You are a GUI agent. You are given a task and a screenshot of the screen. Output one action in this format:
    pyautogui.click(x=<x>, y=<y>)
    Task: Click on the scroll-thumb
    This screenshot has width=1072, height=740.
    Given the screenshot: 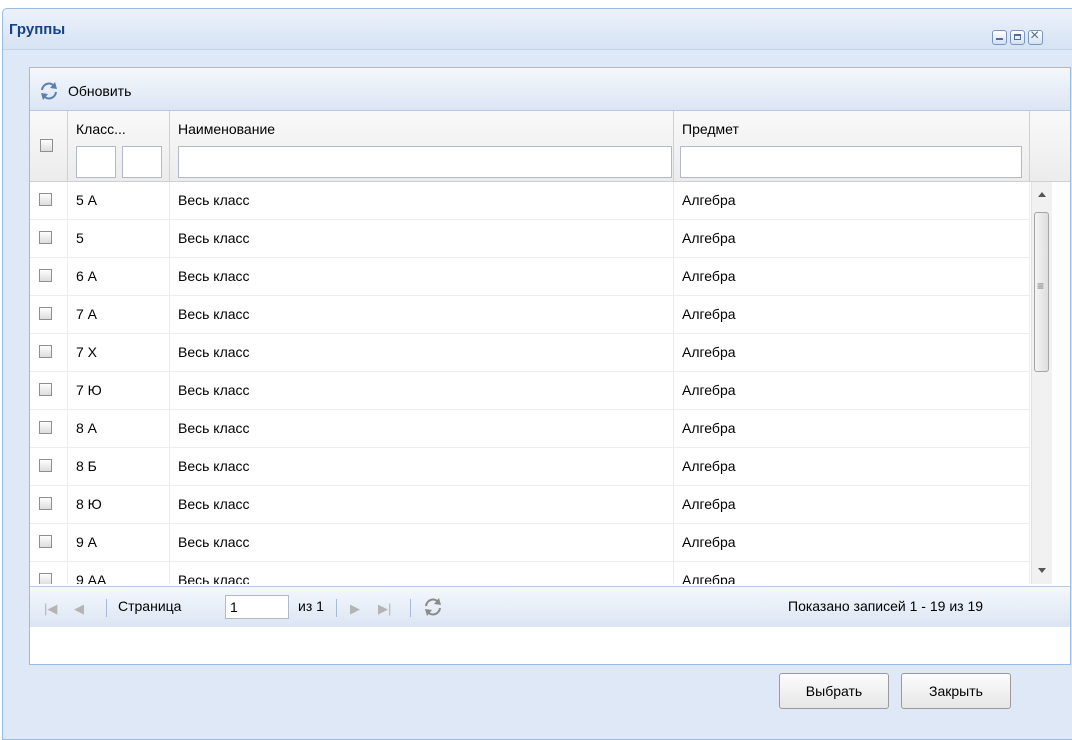 What is the action you would take?
    pyautogui.click(x=1041, y=292)
    